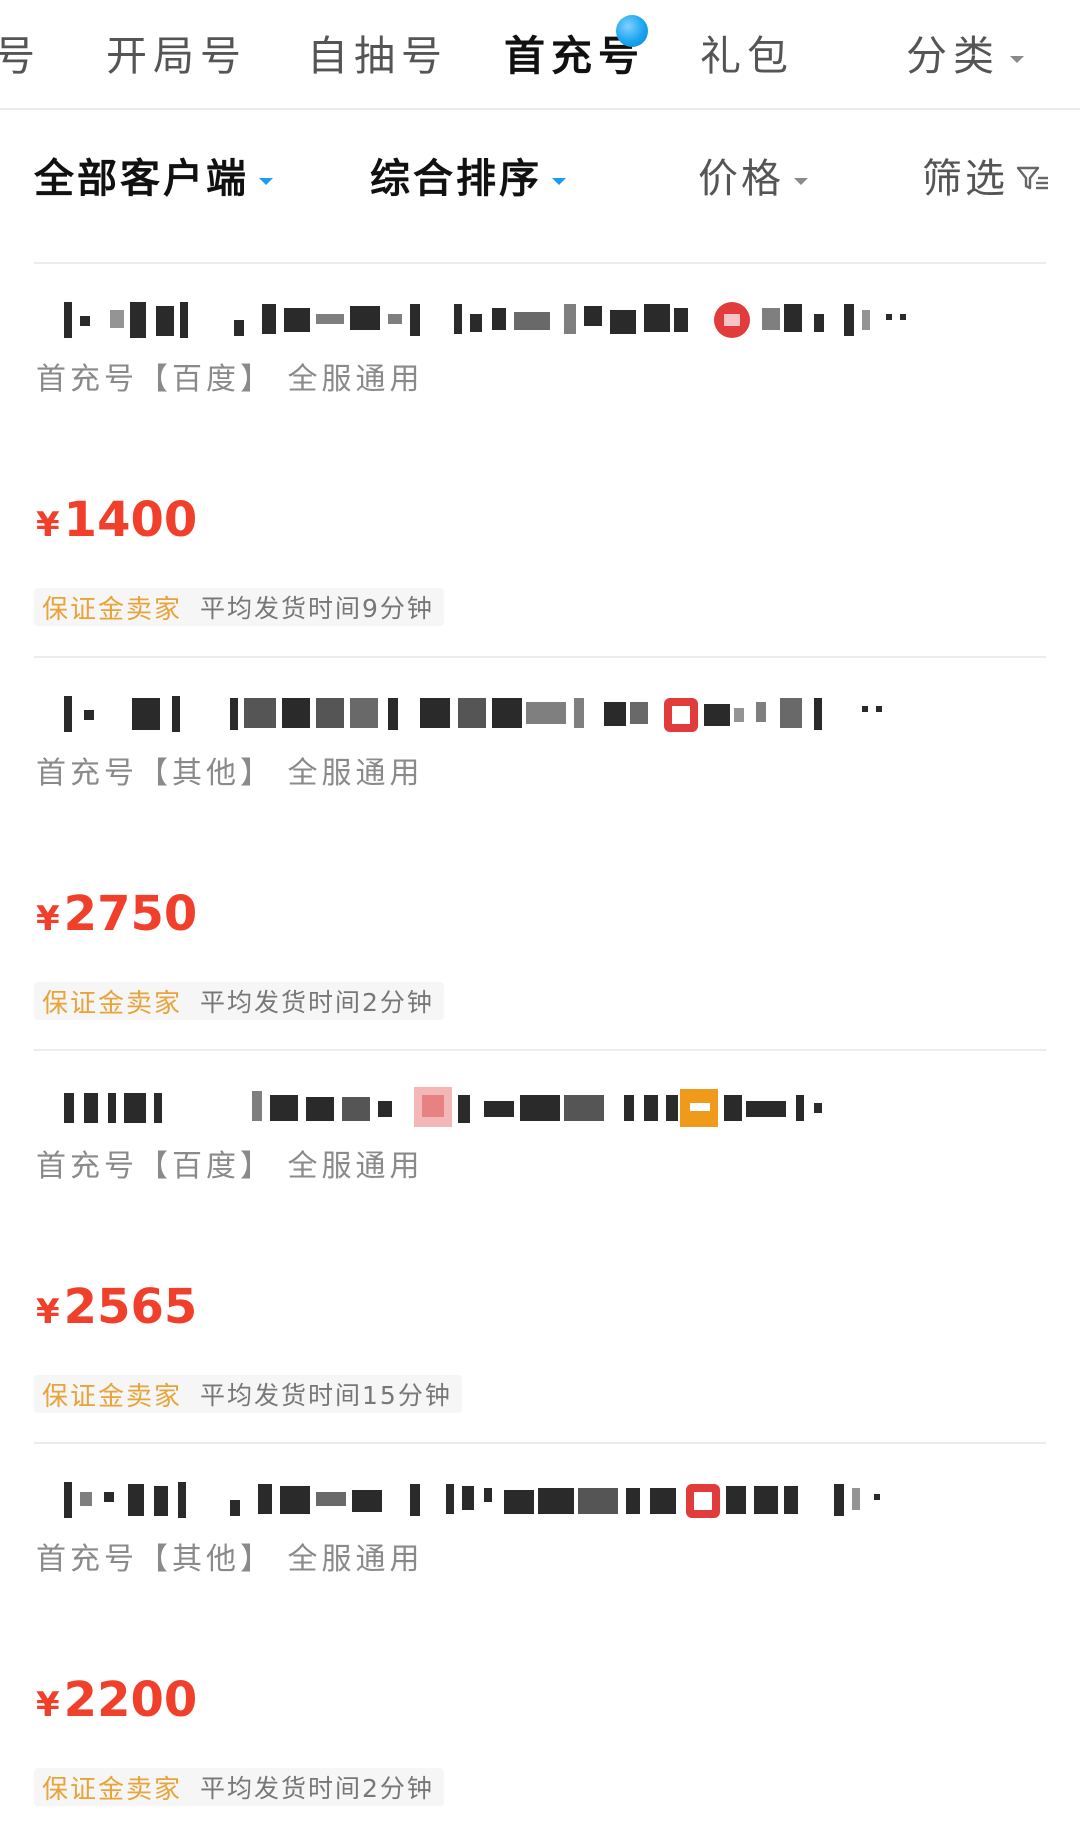 The width and height of the screenshot is (1080, 1829). What do you see at coordinates (540, 55) in the screenshot?
I see `category-tab-bar: 号 开局号 自抽号 首充号 礼包 分类` at bounding box center [540, 55].